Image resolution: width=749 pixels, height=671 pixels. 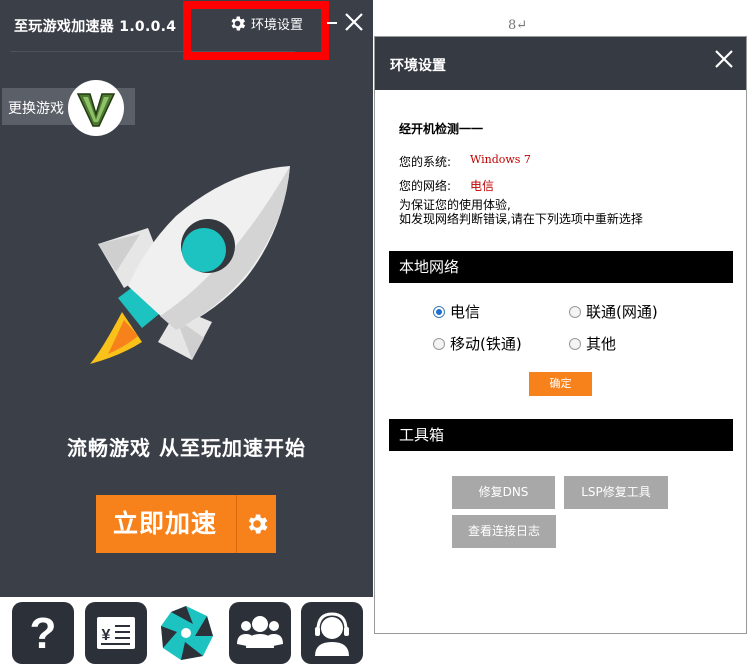 What do you see at coordinates (622, 312) in the screenshot?
I see `option-label: 联通(网通)` at bounding box center [622, 312].